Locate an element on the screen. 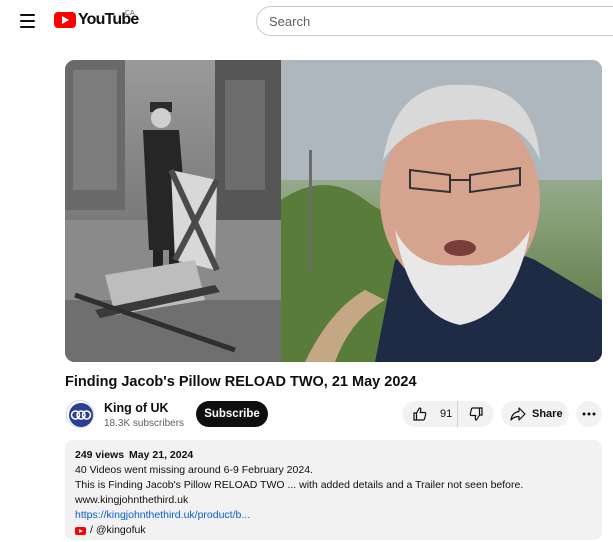 The width and height of the screenshot is (613, 542). channel-avatar is located at coordinates (80, 414).